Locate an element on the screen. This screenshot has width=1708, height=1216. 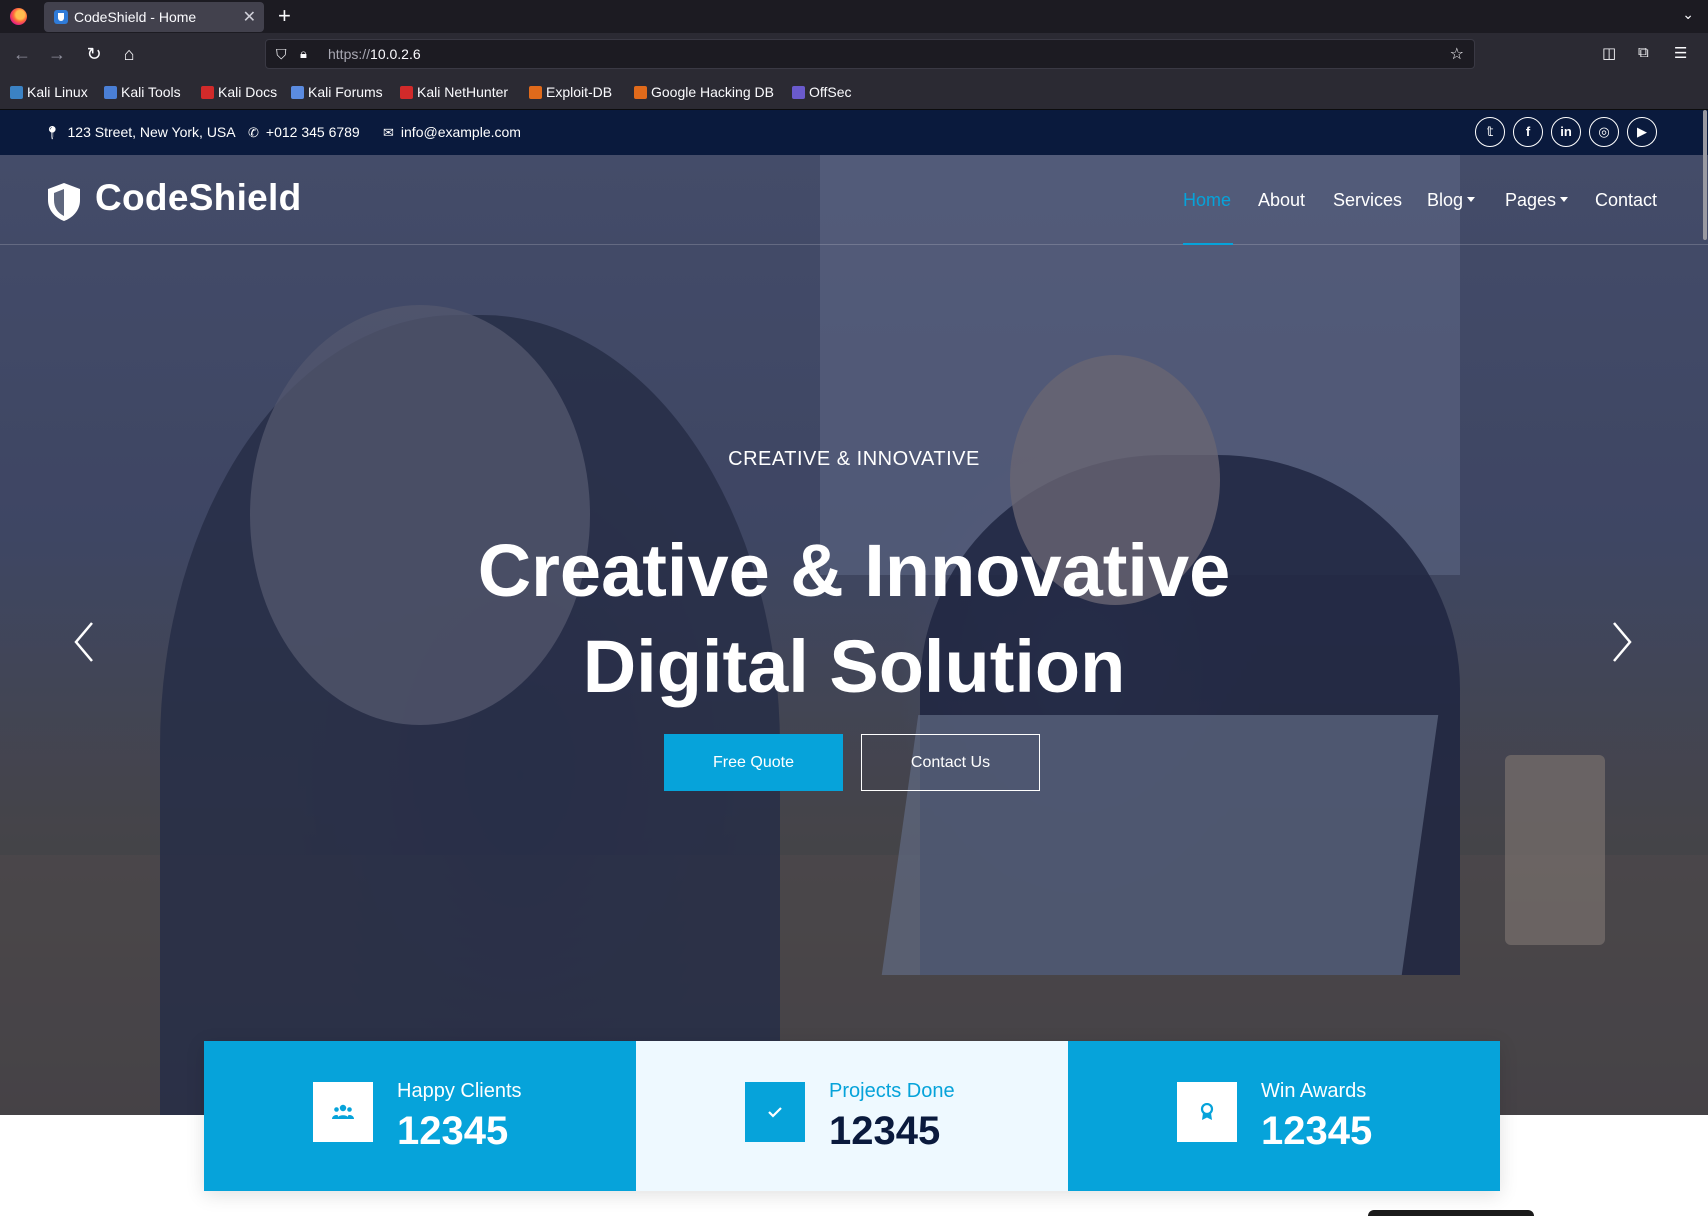
browser-tab: CodeShield - Home ✕ is located at coordinates (154, 17).